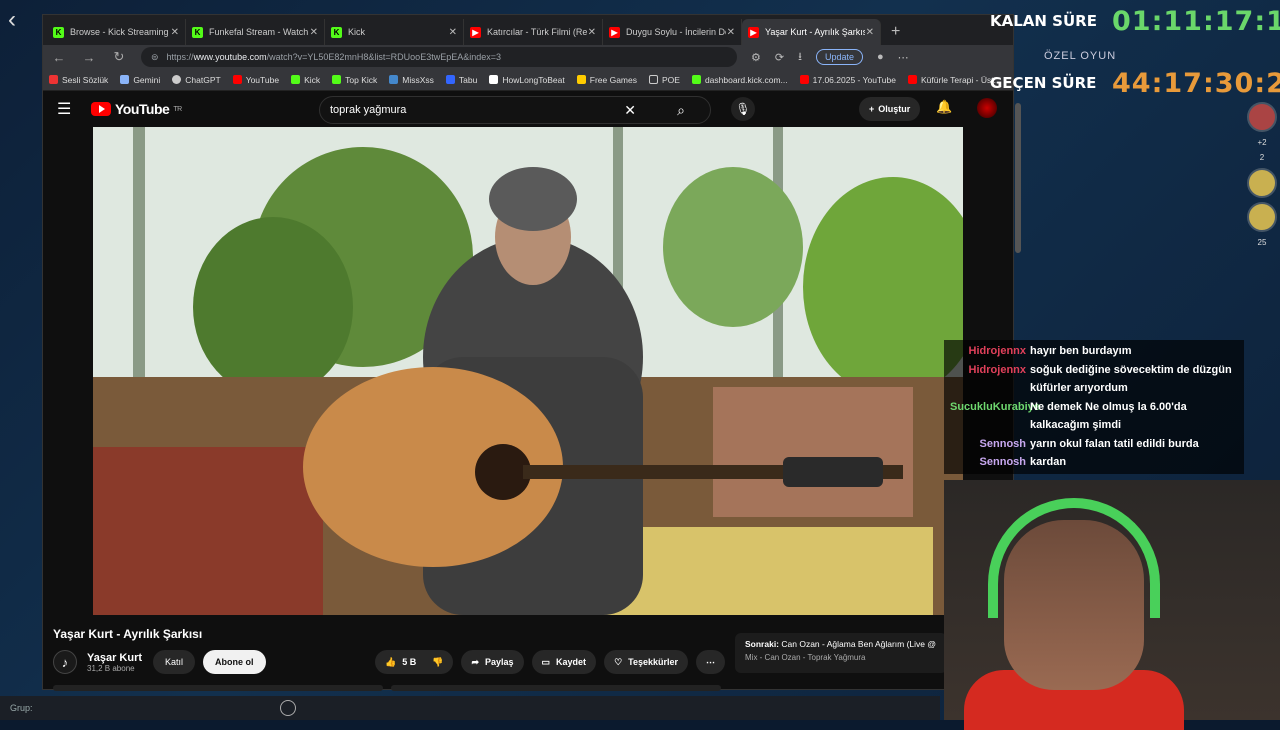 This screenshot has width=1280, height=730. I want to click on channel-name: Yaşar Kurt, so click(117, 658).